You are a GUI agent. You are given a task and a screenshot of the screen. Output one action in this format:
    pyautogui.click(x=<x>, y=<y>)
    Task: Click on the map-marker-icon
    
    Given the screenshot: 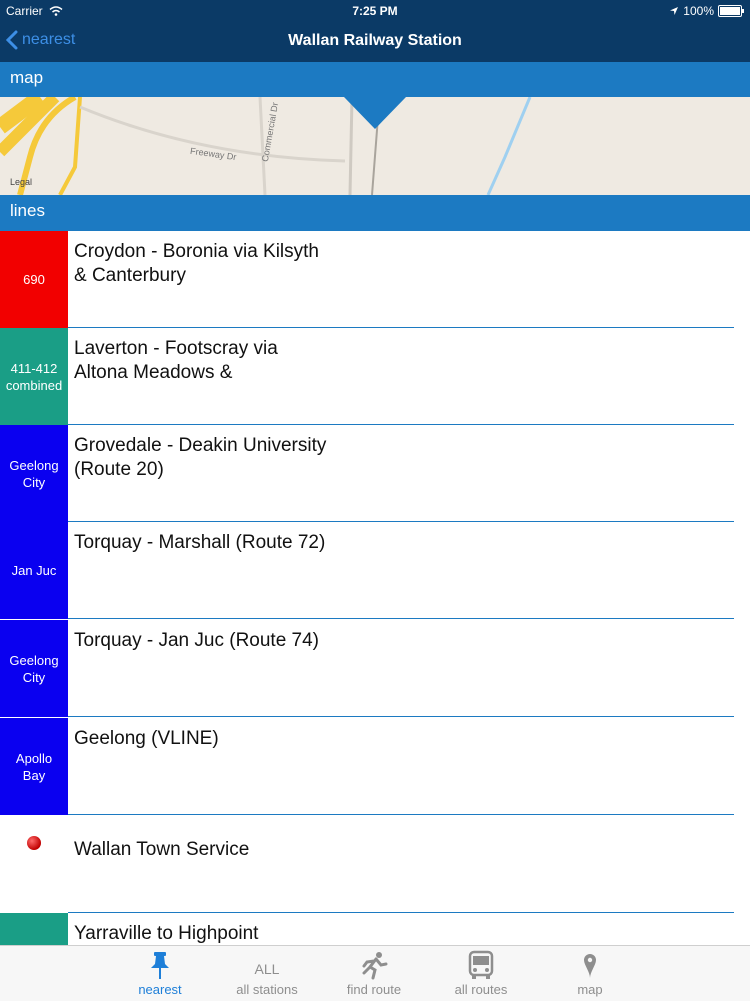 What is the action you would take?
    pyautogui.click(x=590, y=966)
    